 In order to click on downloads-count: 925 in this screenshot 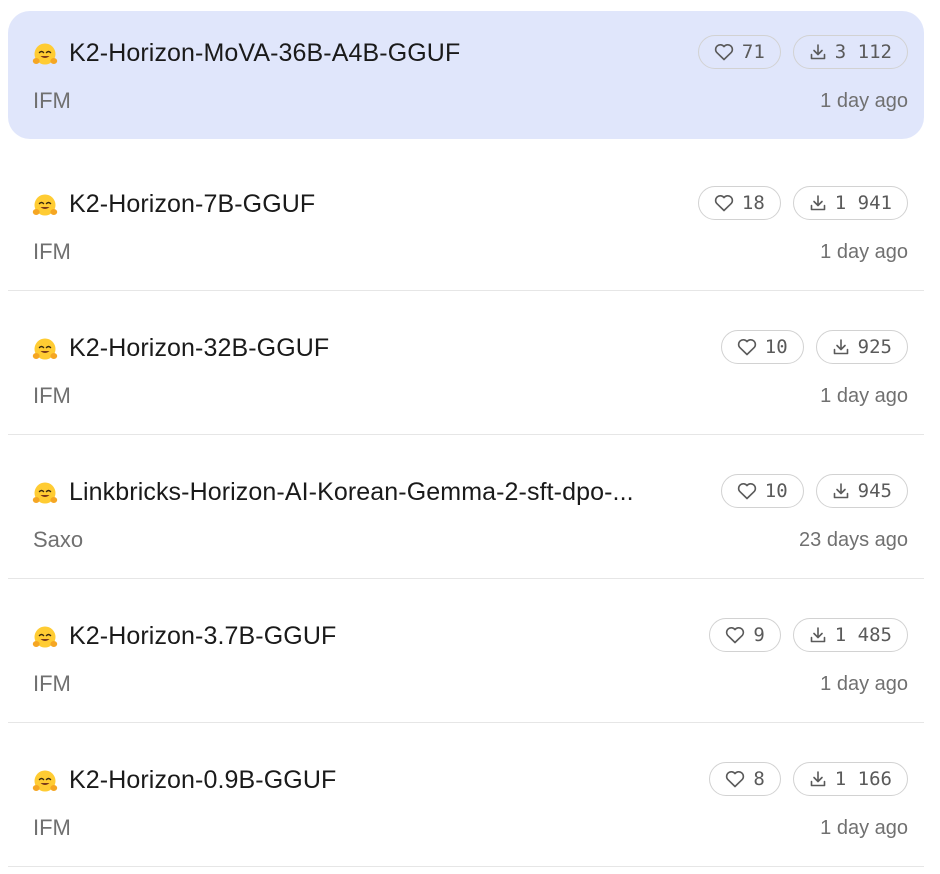, I will do `click(874, 347)`.